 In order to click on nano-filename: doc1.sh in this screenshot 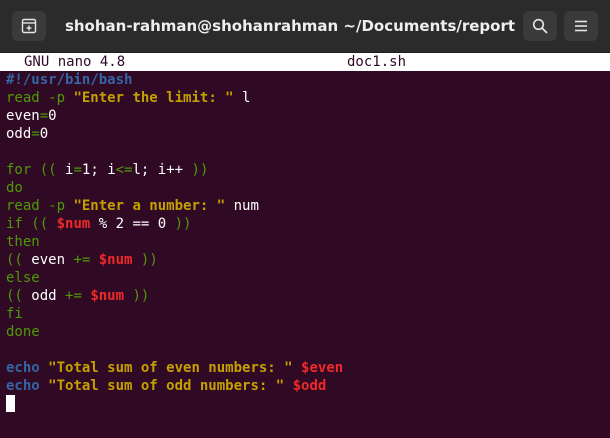, I will do `click(377, 62)`.